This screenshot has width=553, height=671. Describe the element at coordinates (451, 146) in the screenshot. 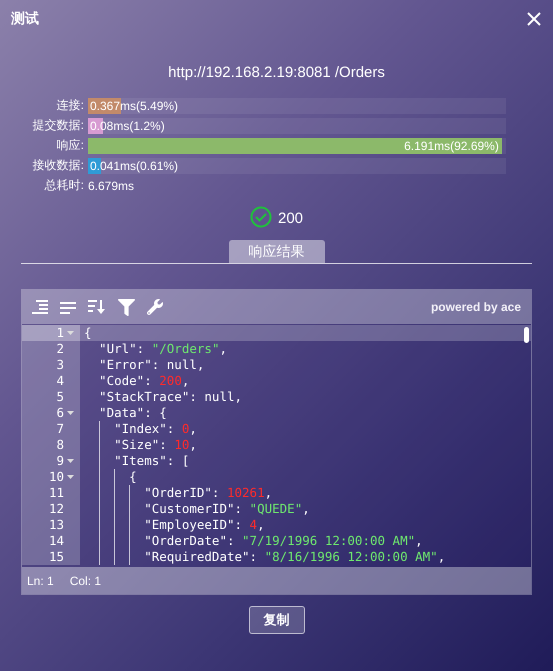

I see `timing-value: 6.191ms(92.69%)` at that location.